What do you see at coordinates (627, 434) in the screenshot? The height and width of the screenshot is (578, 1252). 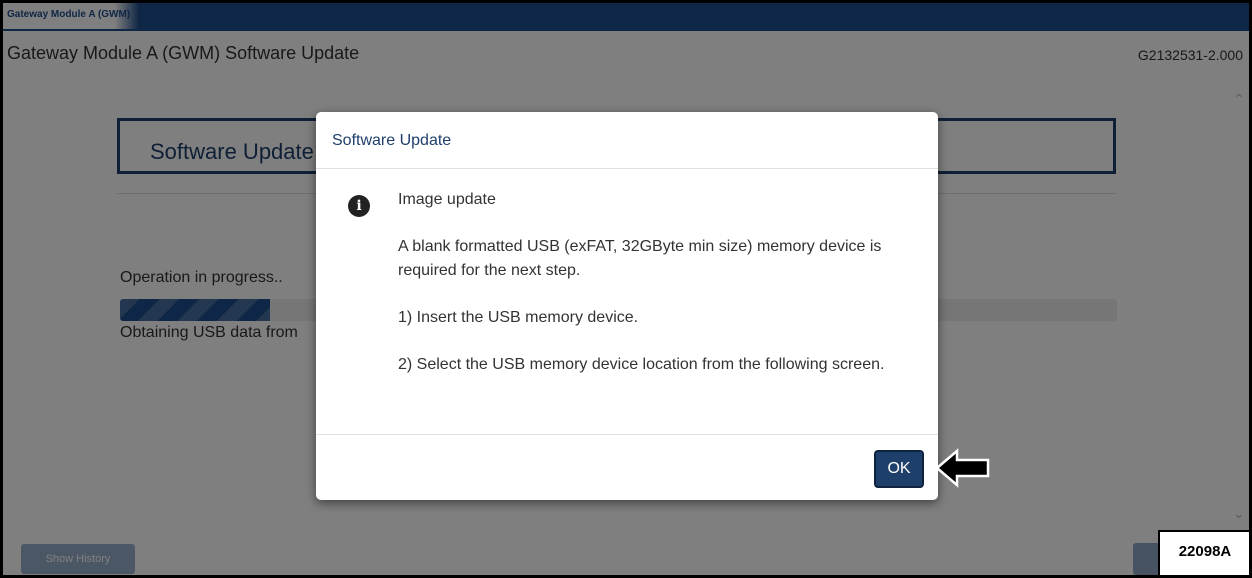 I see `dialog-divider-bottom` at bounding box center [627, 434].